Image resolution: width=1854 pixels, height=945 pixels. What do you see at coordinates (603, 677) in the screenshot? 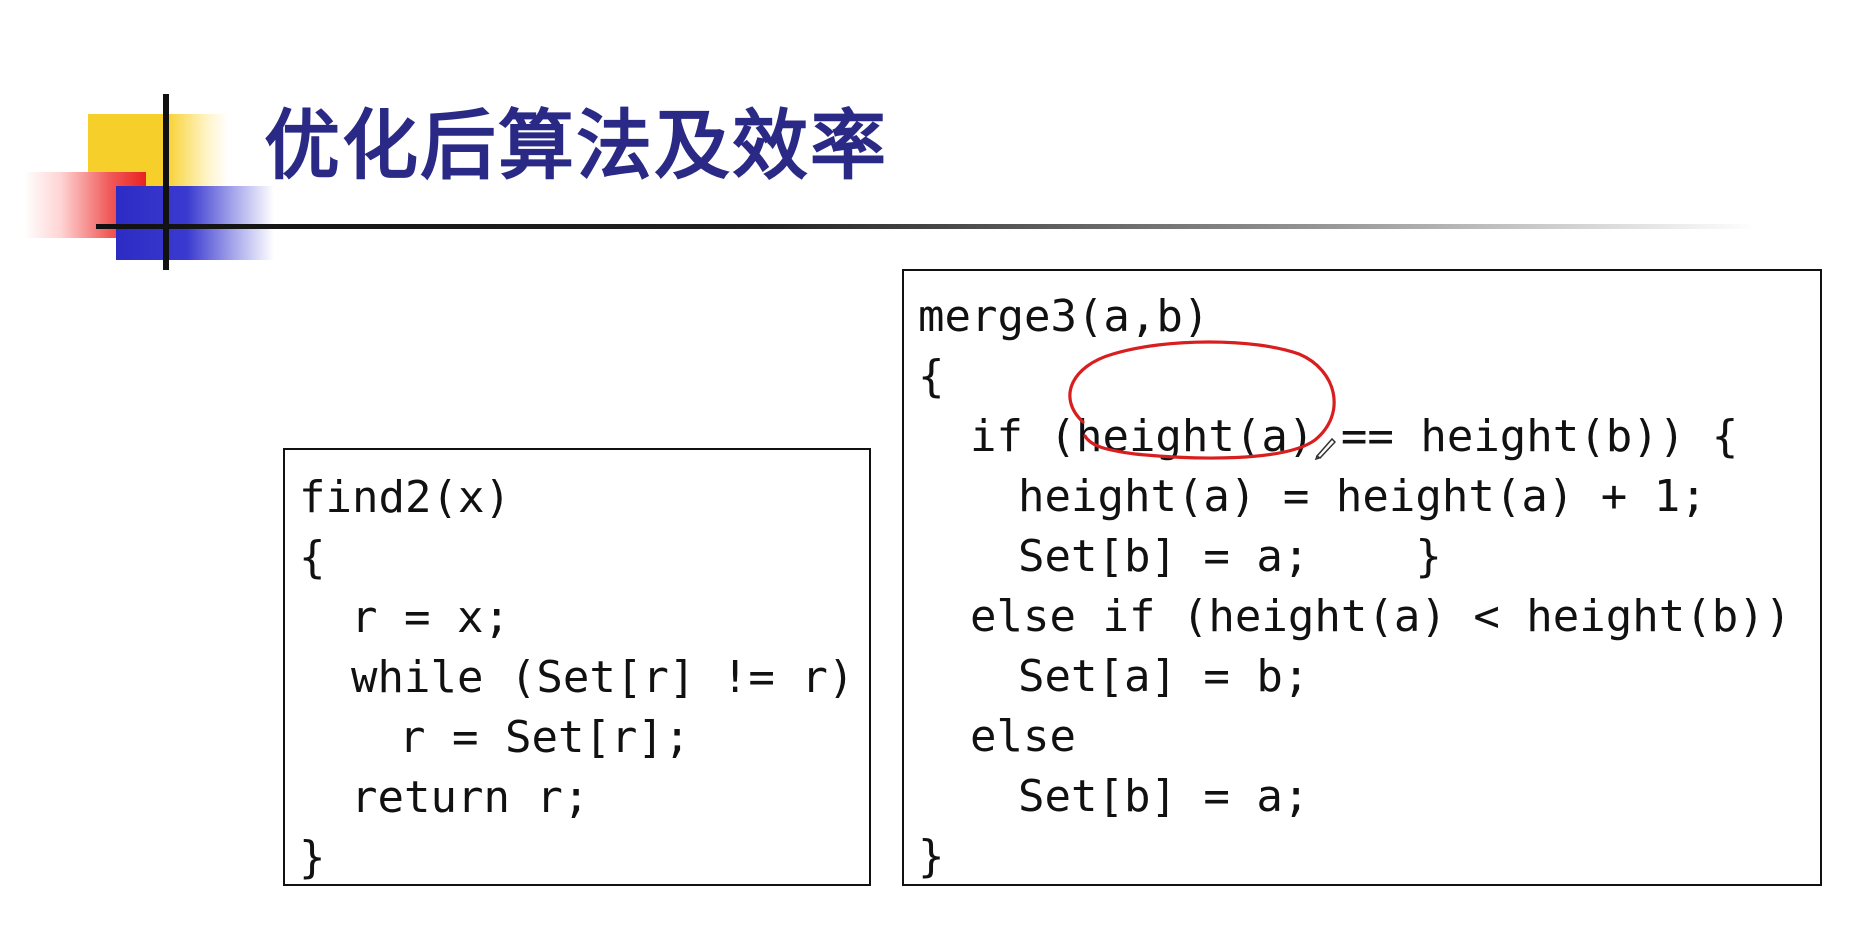
I see `code-line: while (Set[r] != r)` at bounding box center [603, 677].